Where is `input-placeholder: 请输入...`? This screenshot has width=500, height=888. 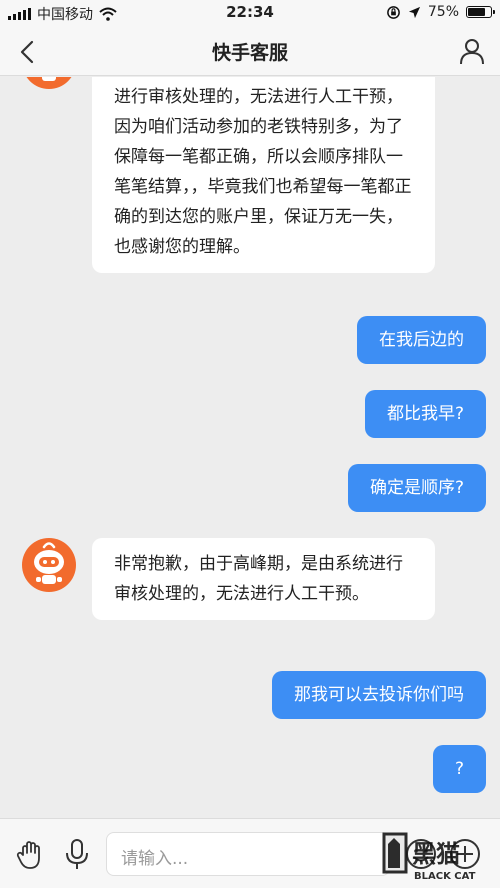 input-placeholder: 请输入... is located at coordinates (155, 859).